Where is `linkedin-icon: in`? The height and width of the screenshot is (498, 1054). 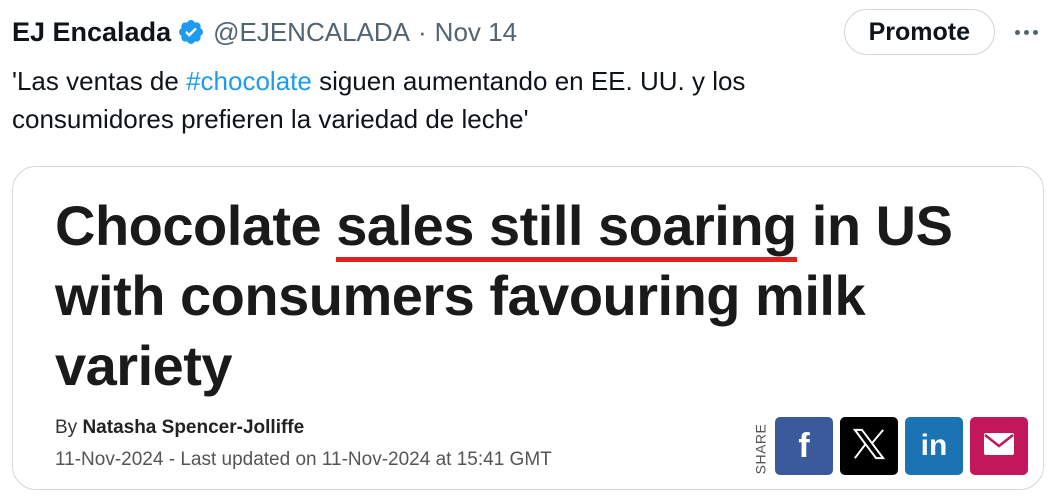
linkedin-icon: in is located at coordinates (934, 445).